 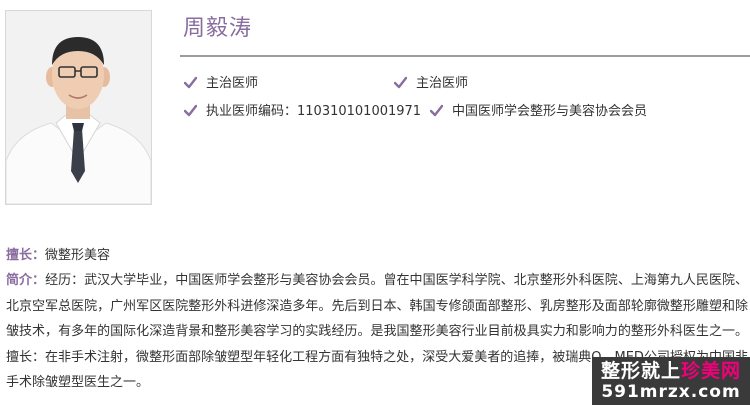 I want to click on info-item-label: 中国医师学会整形与美容协会会员, so click(x=550, y=111).